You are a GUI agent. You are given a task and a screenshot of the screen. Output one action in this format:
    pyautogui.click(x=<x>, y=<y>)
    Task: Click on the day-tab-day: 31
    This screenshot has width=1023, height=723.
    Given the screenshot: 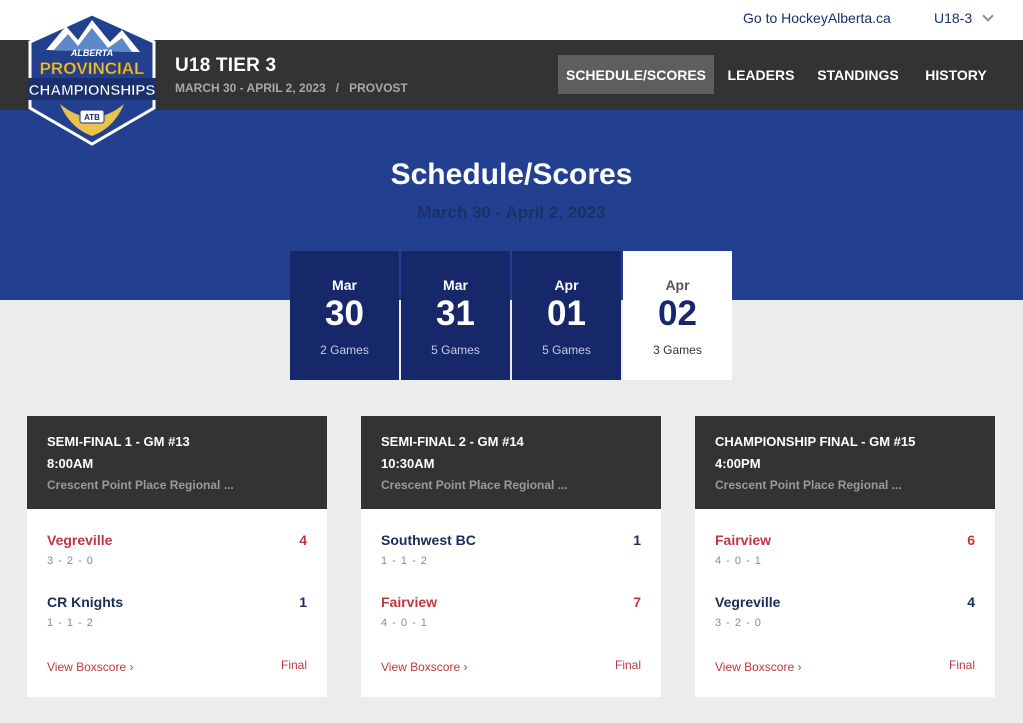 What is the action you would take?
    pyautogui.click(x=455, y=313)
    